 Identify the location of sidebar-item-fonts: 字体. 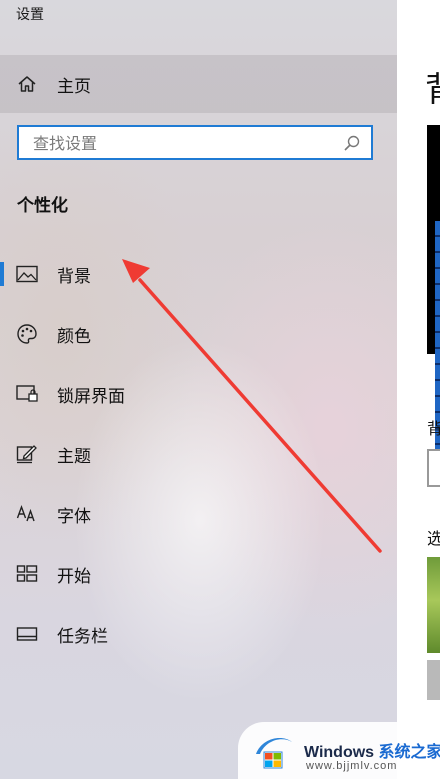
(198, 514).